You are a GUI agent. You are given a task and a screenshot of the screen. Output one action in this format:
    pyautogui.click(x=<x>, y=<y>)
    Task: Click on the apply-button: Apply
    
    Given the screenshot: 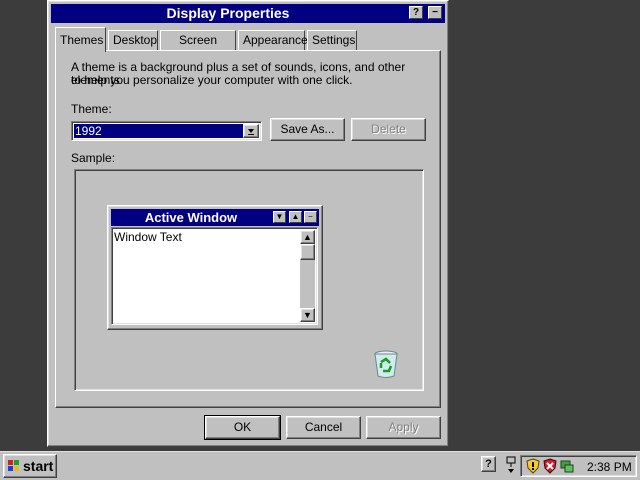 What is the action you would take?
    pyautogui.click(x=403, y=427)
    